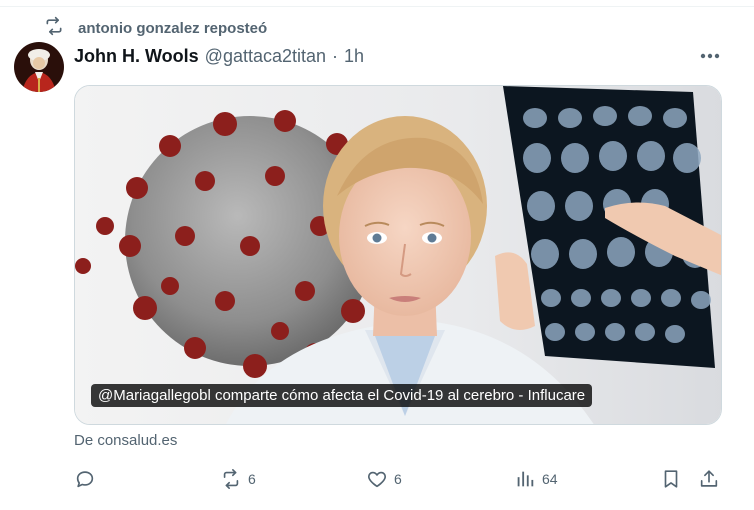 The height and width of the screenshot is (510, 754). I want to click on tweet-timestamp: 1h, so click(354, 56).